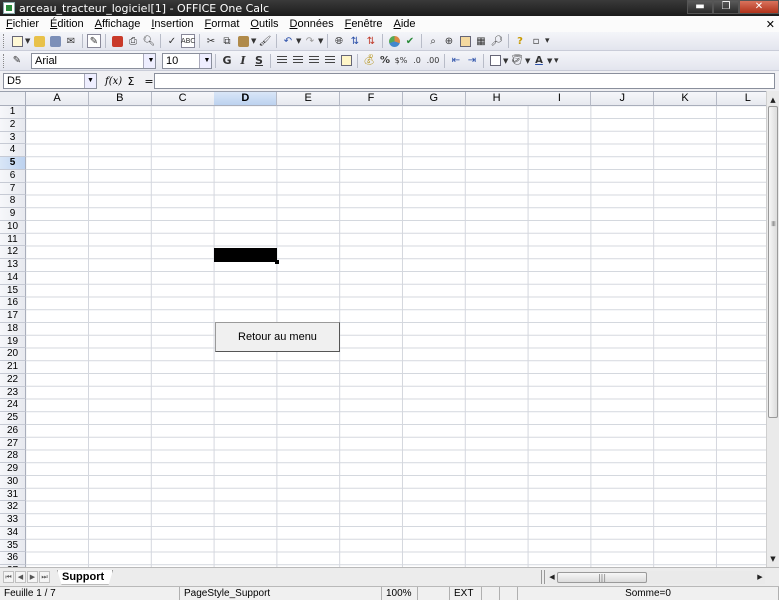 The image size is (779, 600). What do you see at coordinates (39, 41) in the screenshot?
I see `open-folder-icon` at bounding box center [39, 41].